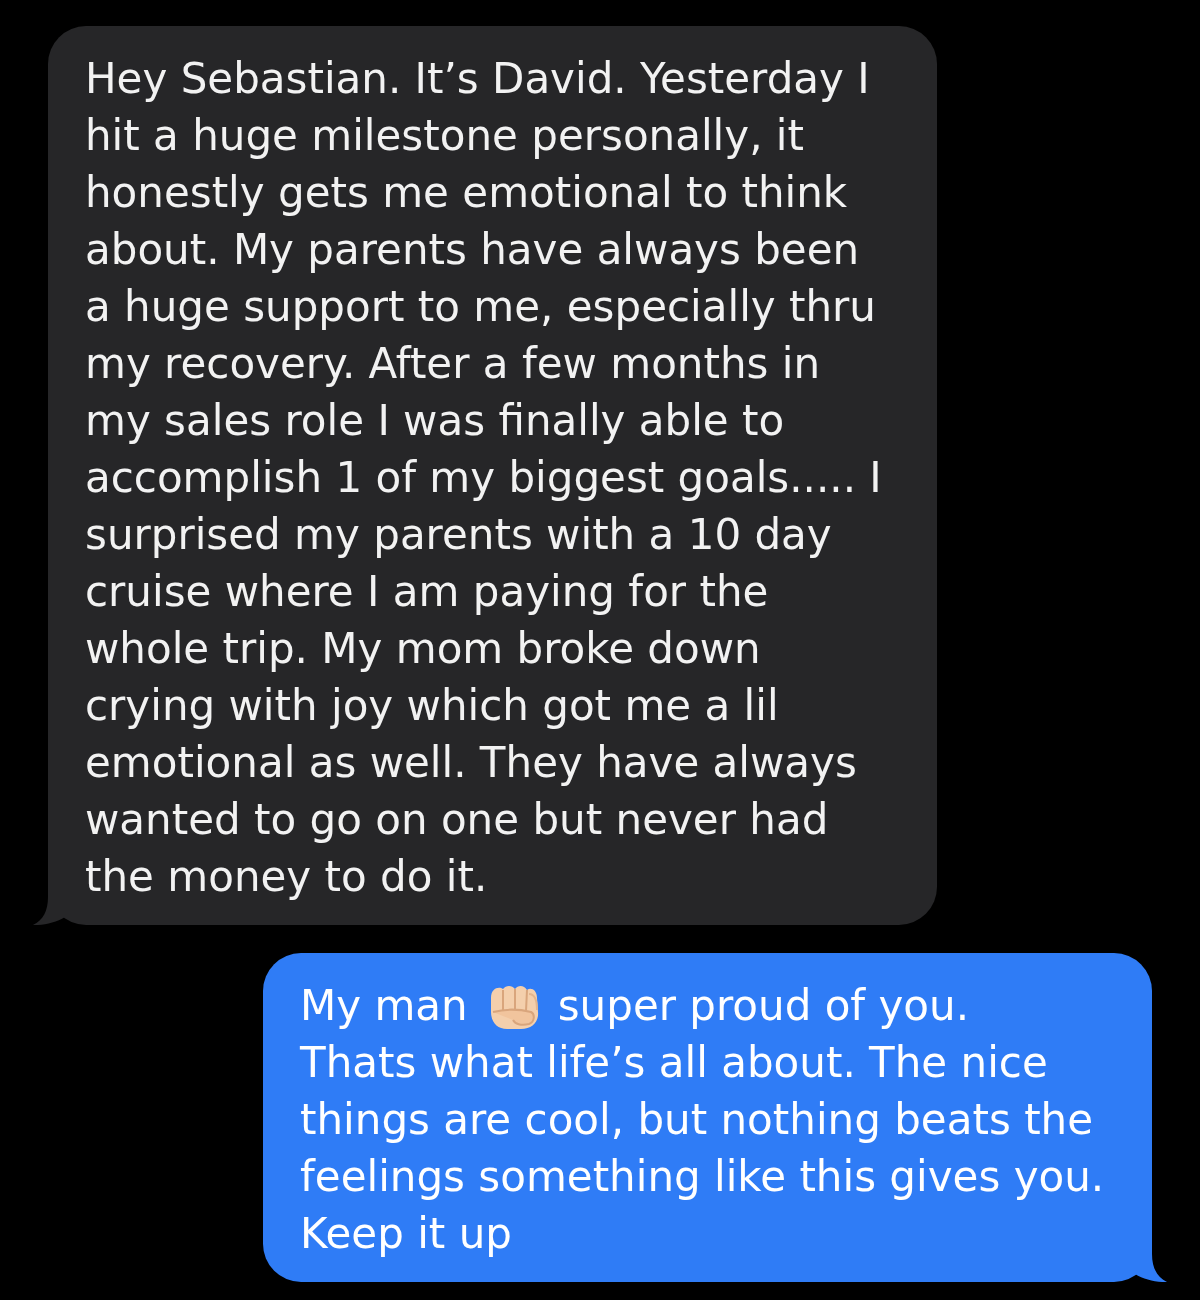 The image size is (1200, 1300). I want to click on message-text: super proud of you., so click(763, 1006).